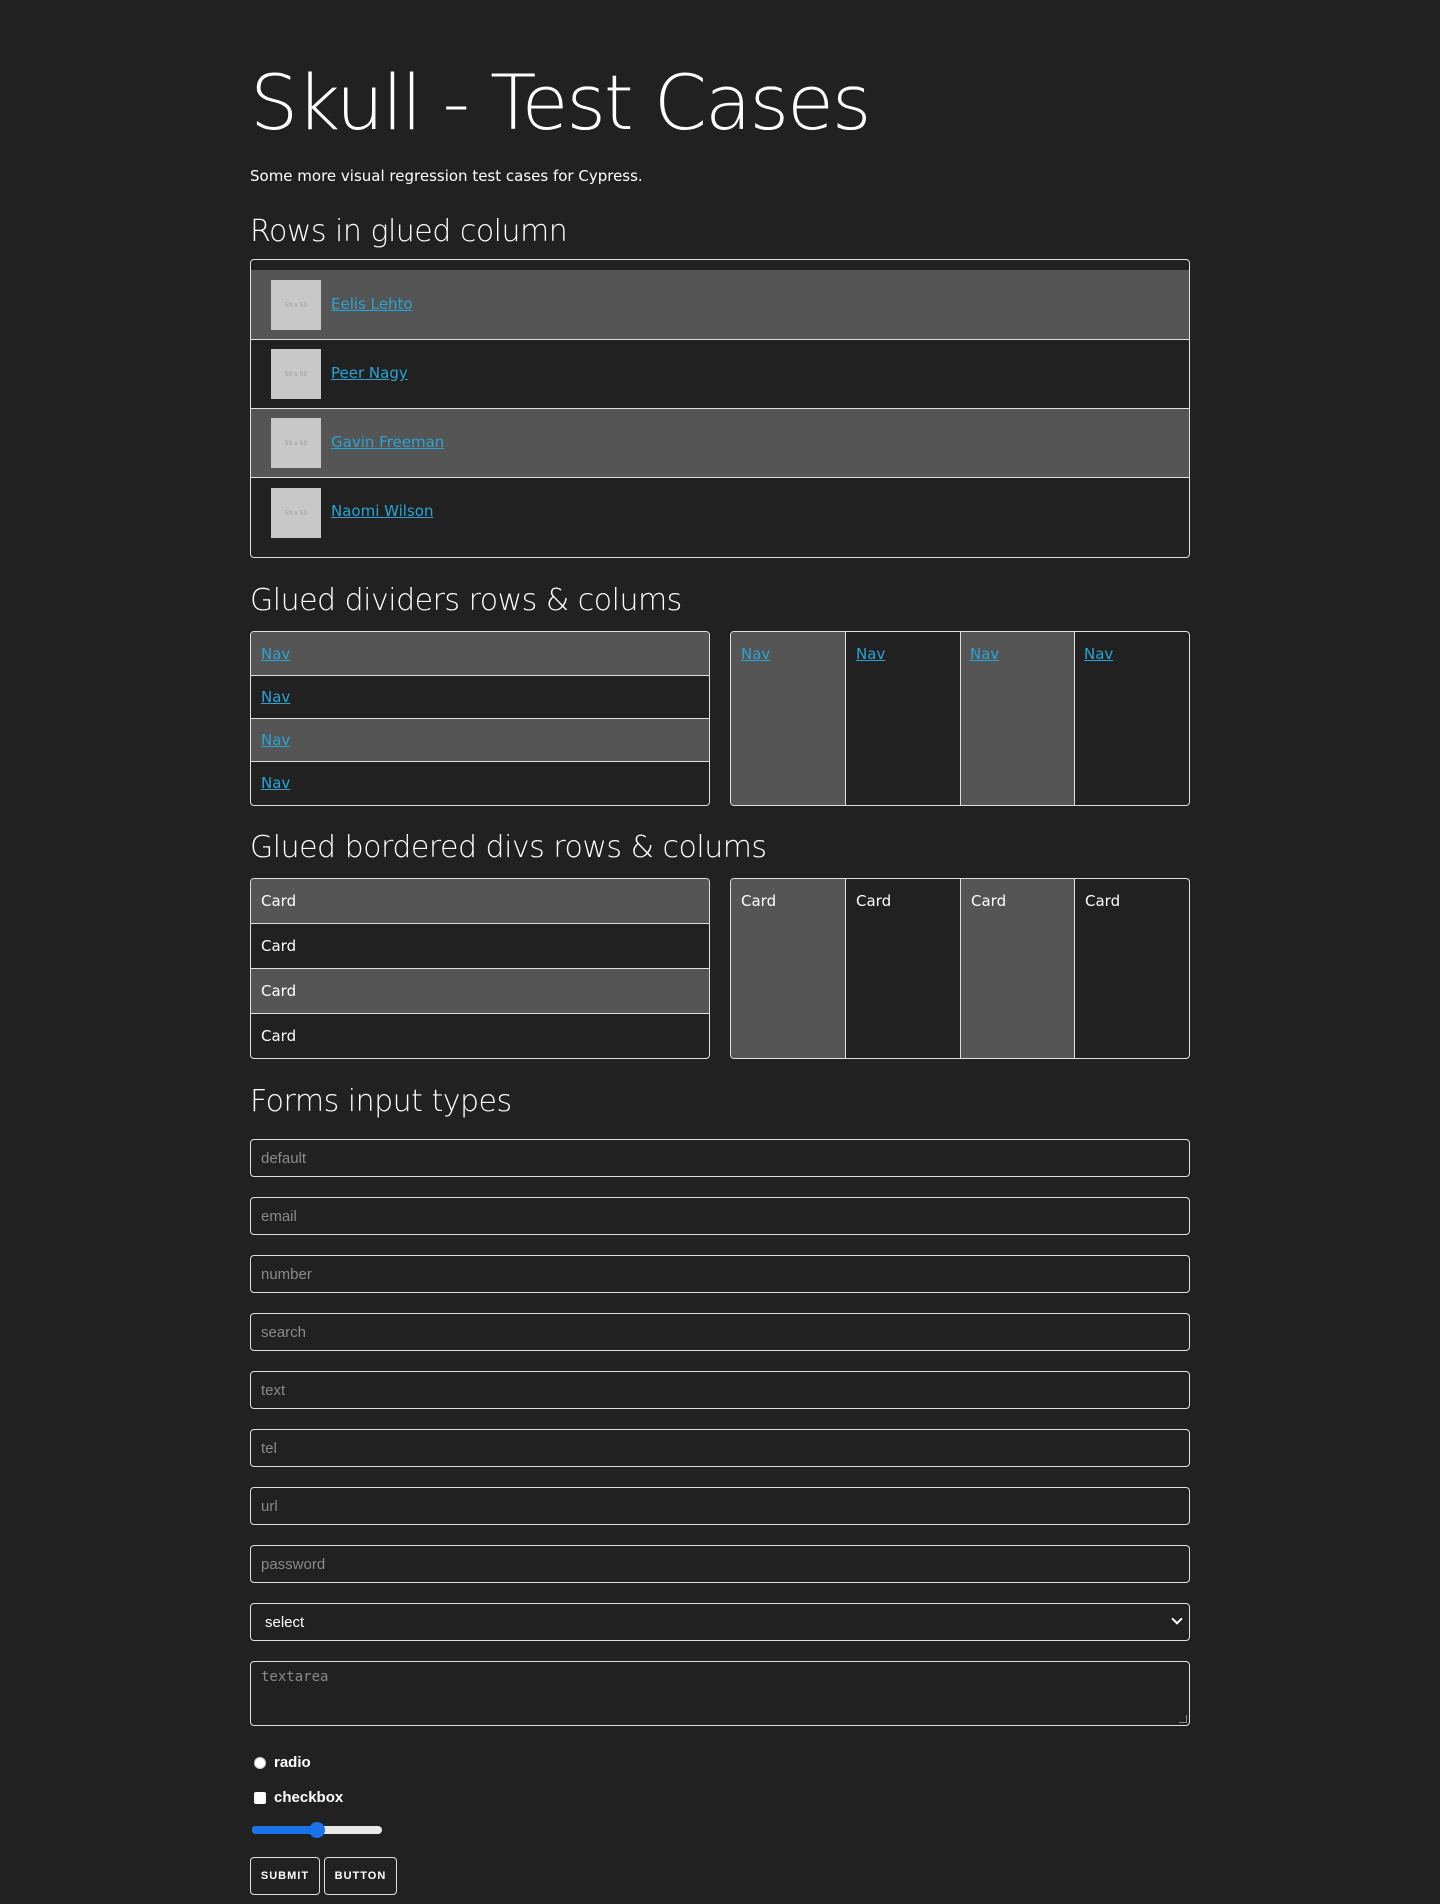  What do you see at coordinates (284, 1830) in the screenshot?
I see `range-fill` at bounding box center [284, 1830].